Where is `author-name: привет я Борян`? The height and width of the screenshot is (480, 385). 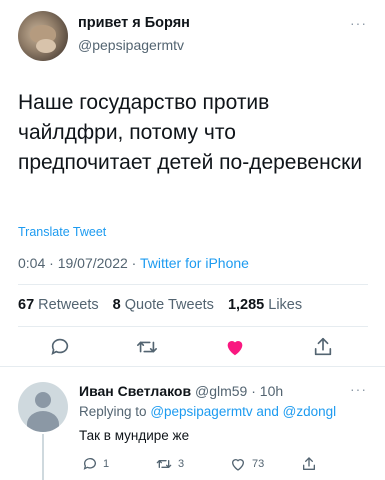
author-name: привет я Борян is located at coordinates (134, 23).